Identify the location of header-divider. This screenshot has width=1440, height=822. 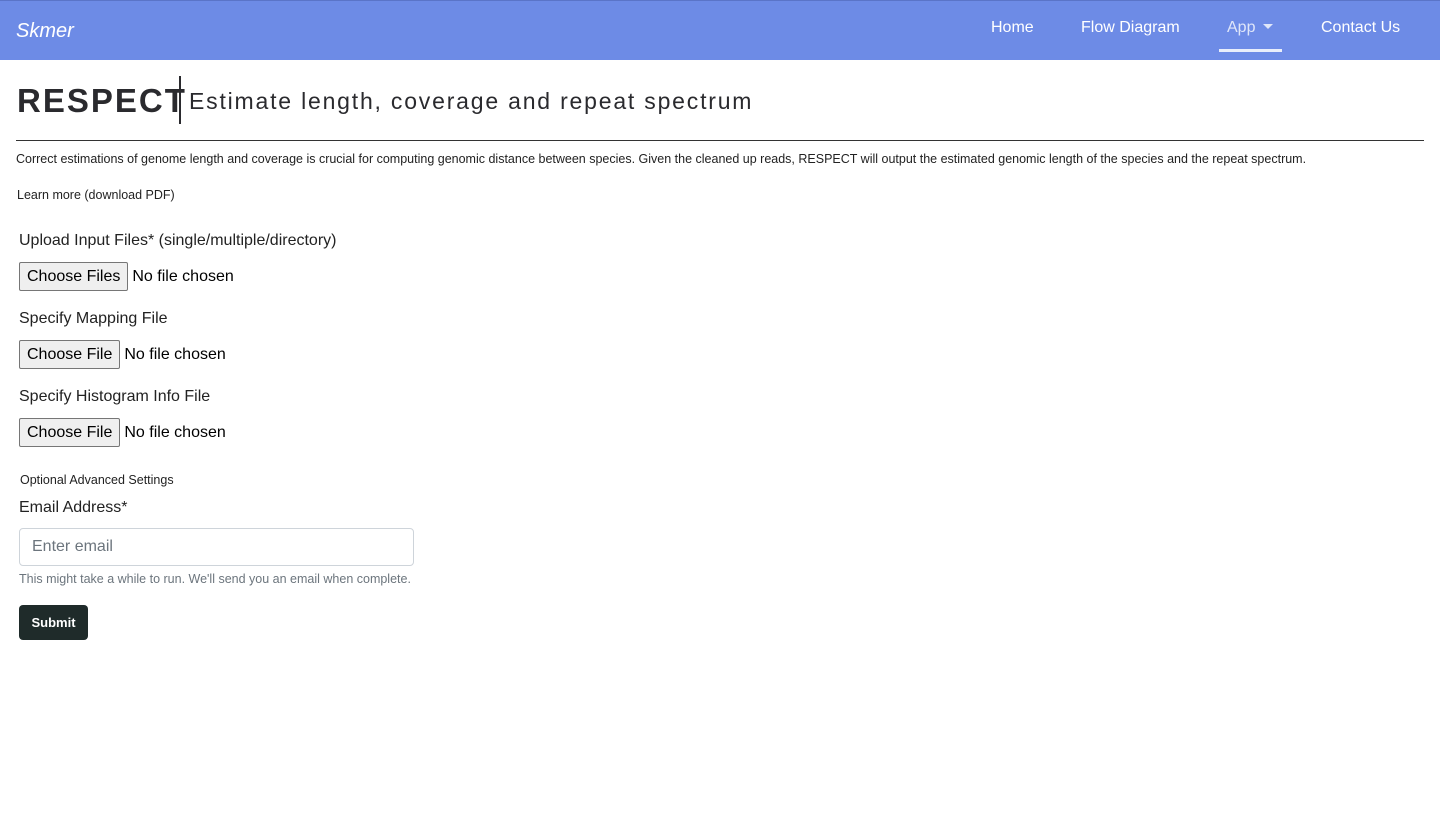
(720, 140).